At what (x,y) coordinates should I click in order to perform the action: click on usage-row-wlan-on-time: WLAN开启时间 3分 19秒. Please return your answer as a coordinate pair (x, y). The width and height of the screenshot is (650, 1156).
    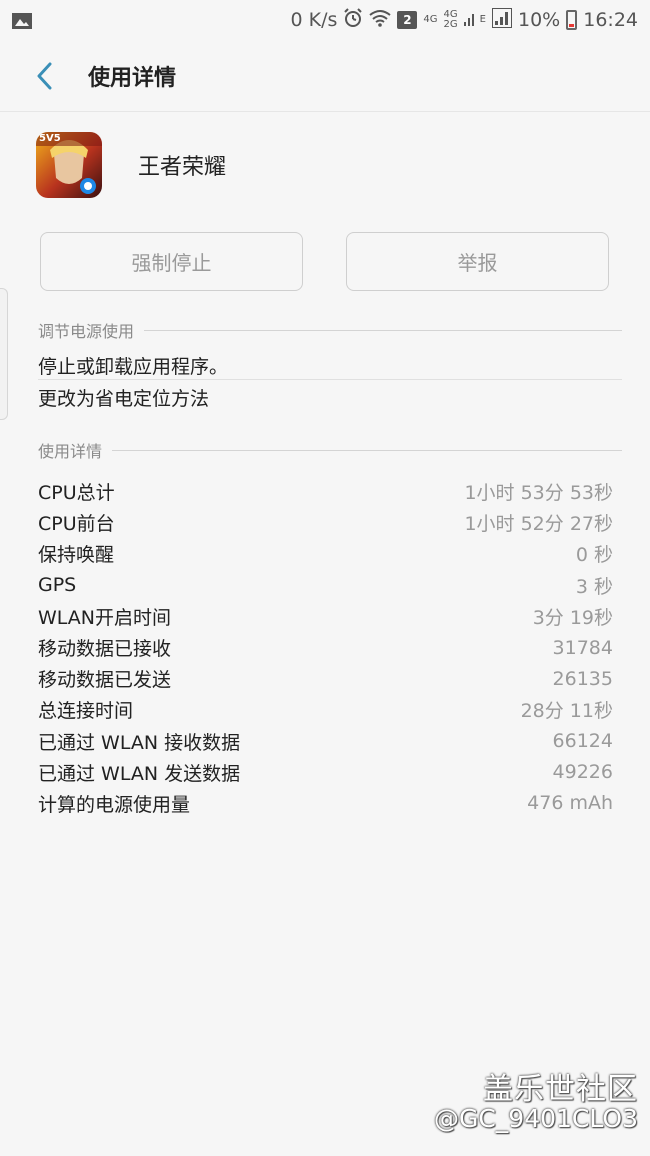
    Looking at the image, I should click on (325, 616).